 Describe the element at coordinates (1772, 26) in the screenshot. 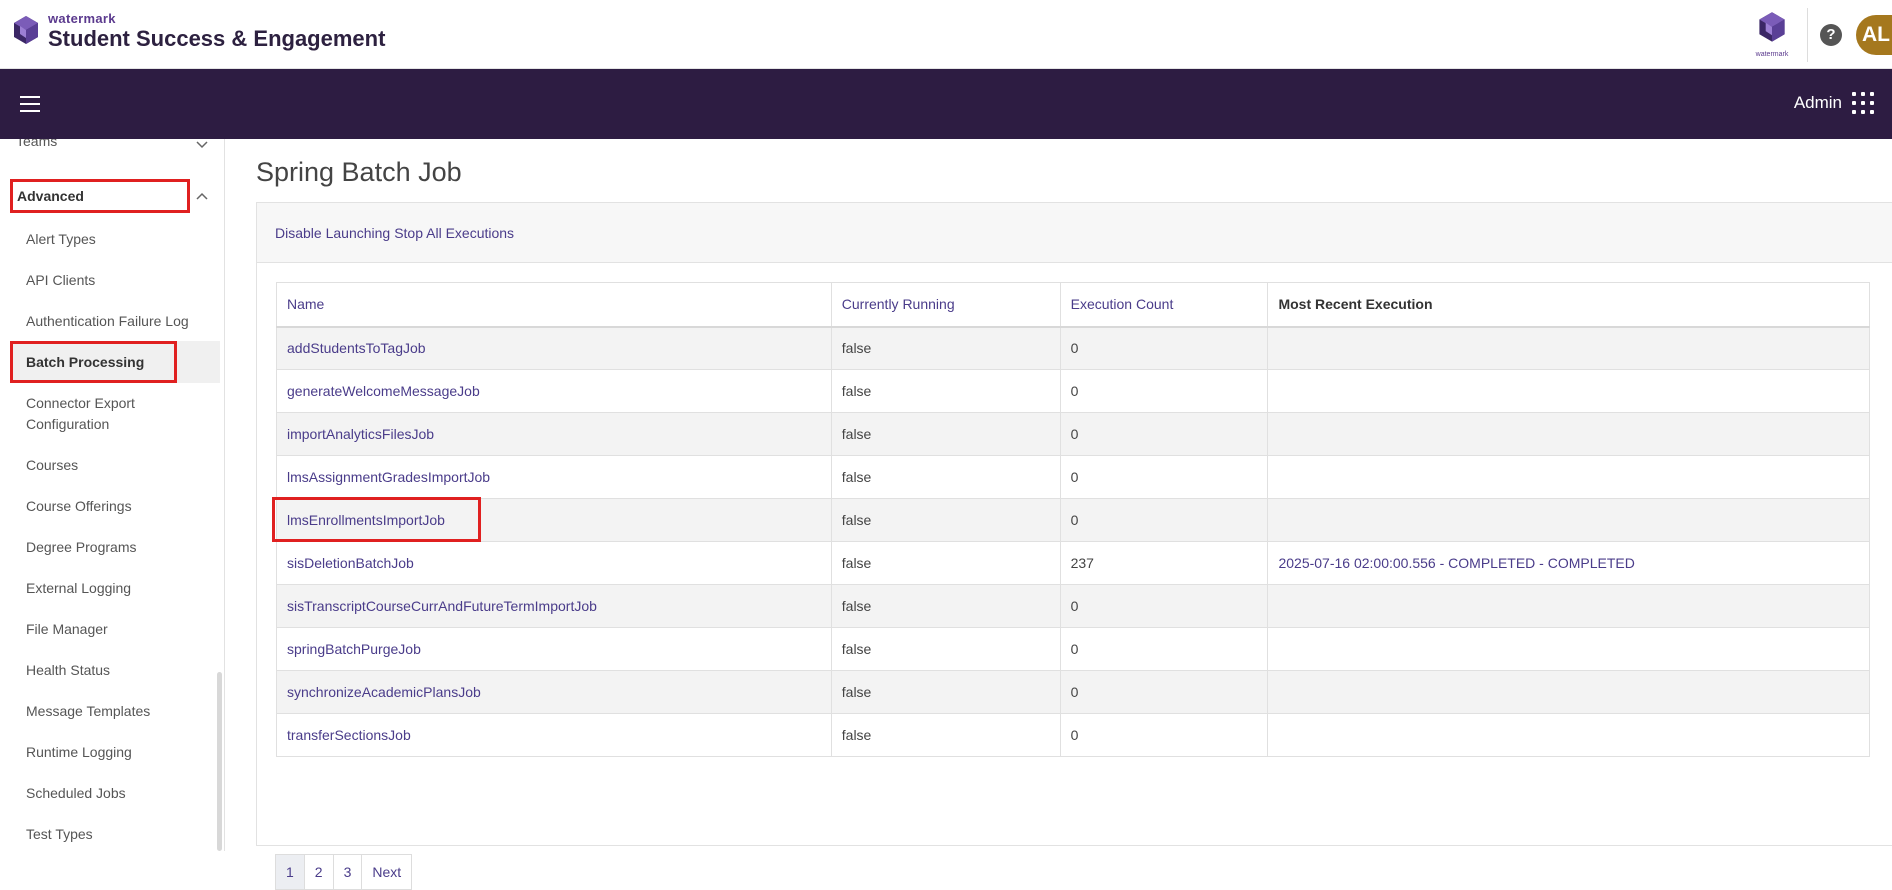

I see `watermark-badge-icon` at that location.